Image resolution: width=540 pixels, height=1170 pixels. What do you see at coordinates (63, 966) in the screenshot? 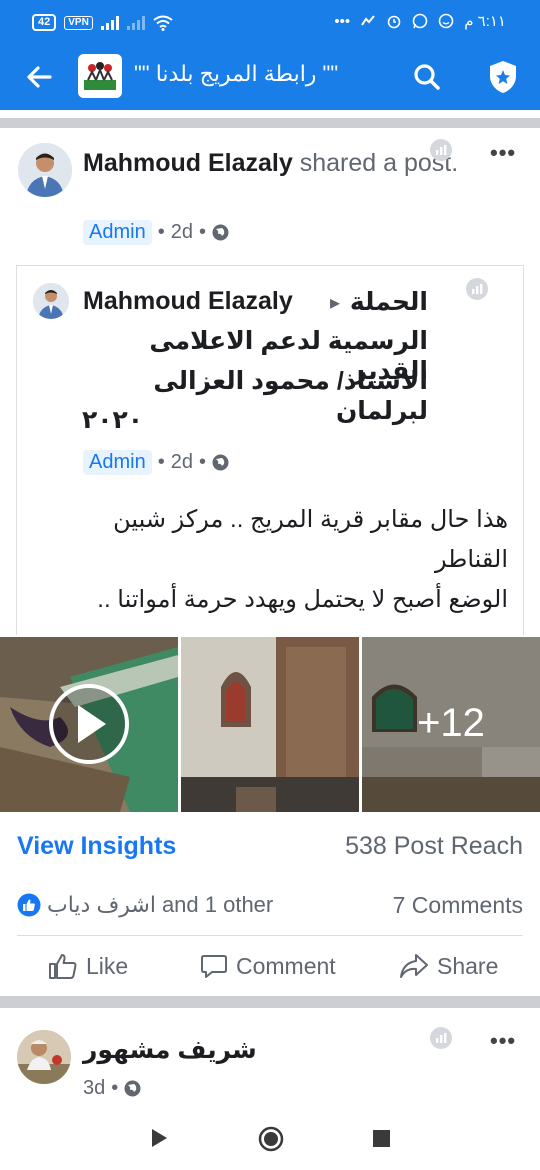
I see `like-icon` at bounding box center [63, 966].